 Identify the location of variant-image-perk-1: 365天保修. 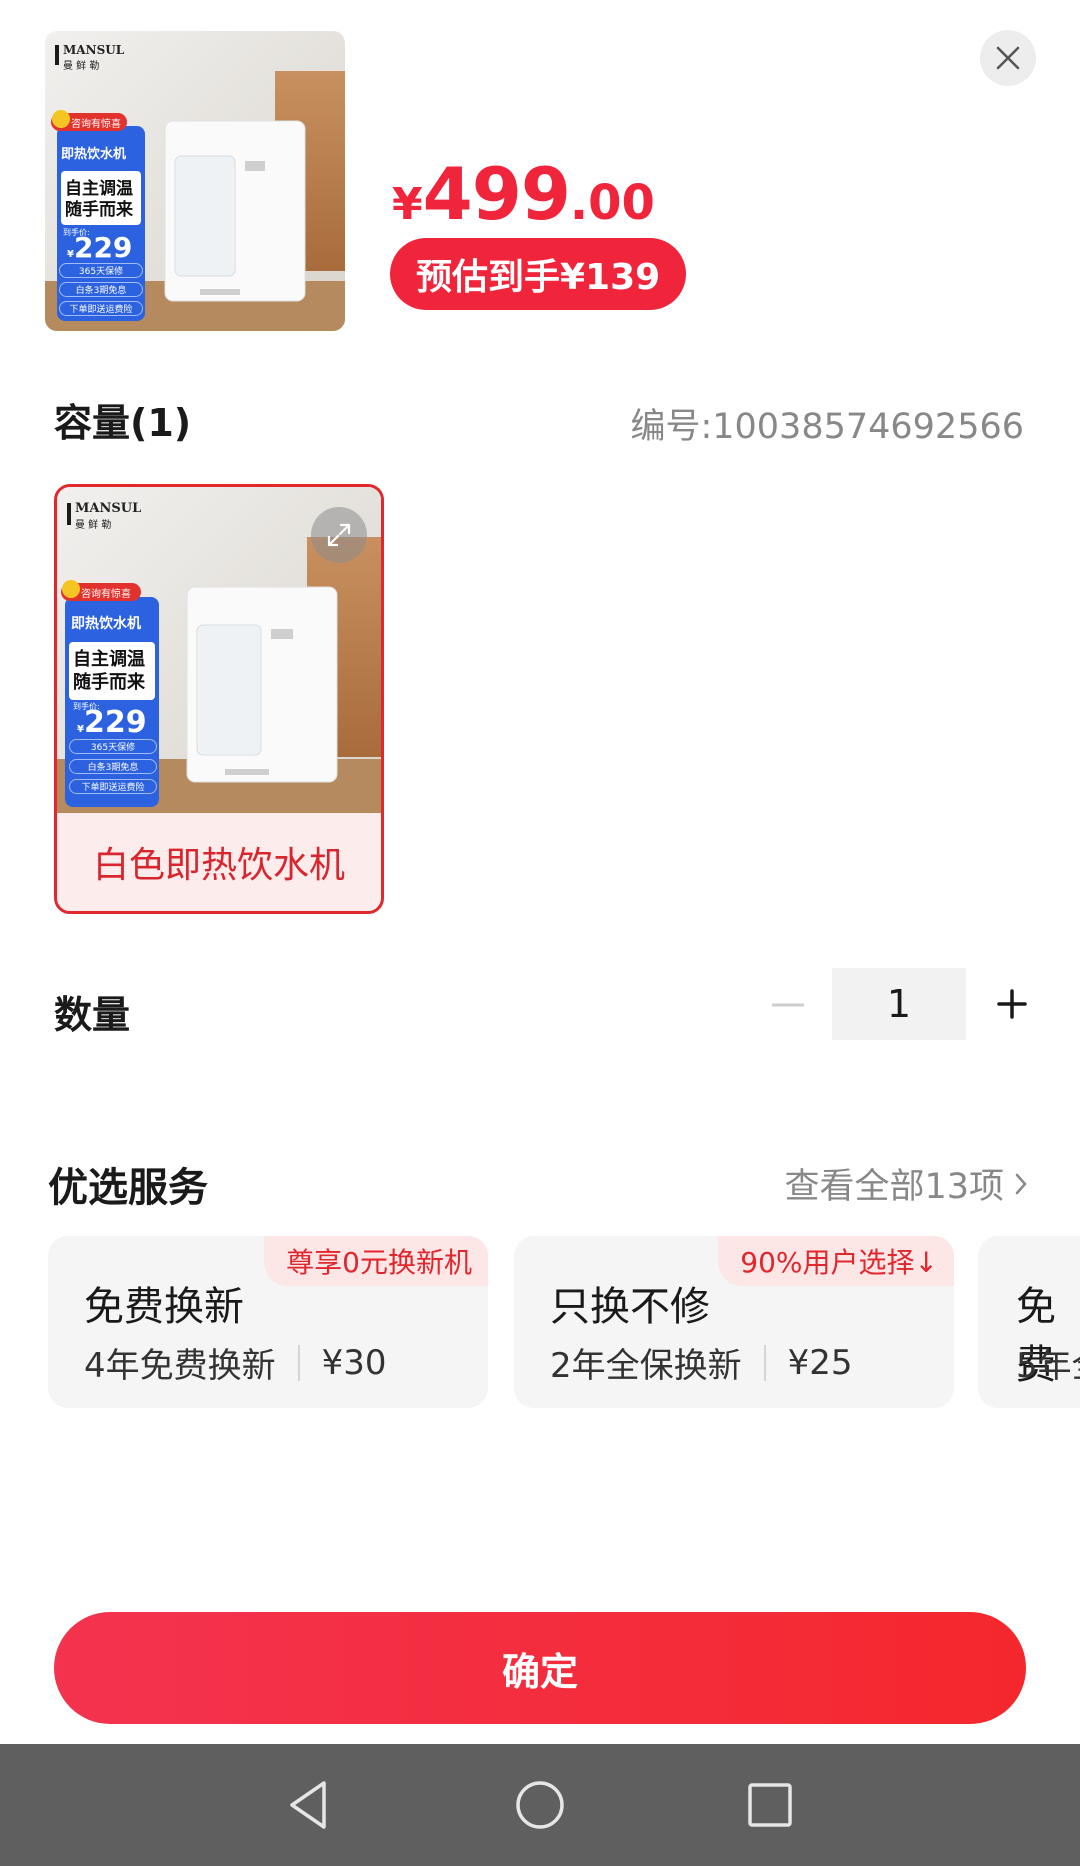
(113, 746).